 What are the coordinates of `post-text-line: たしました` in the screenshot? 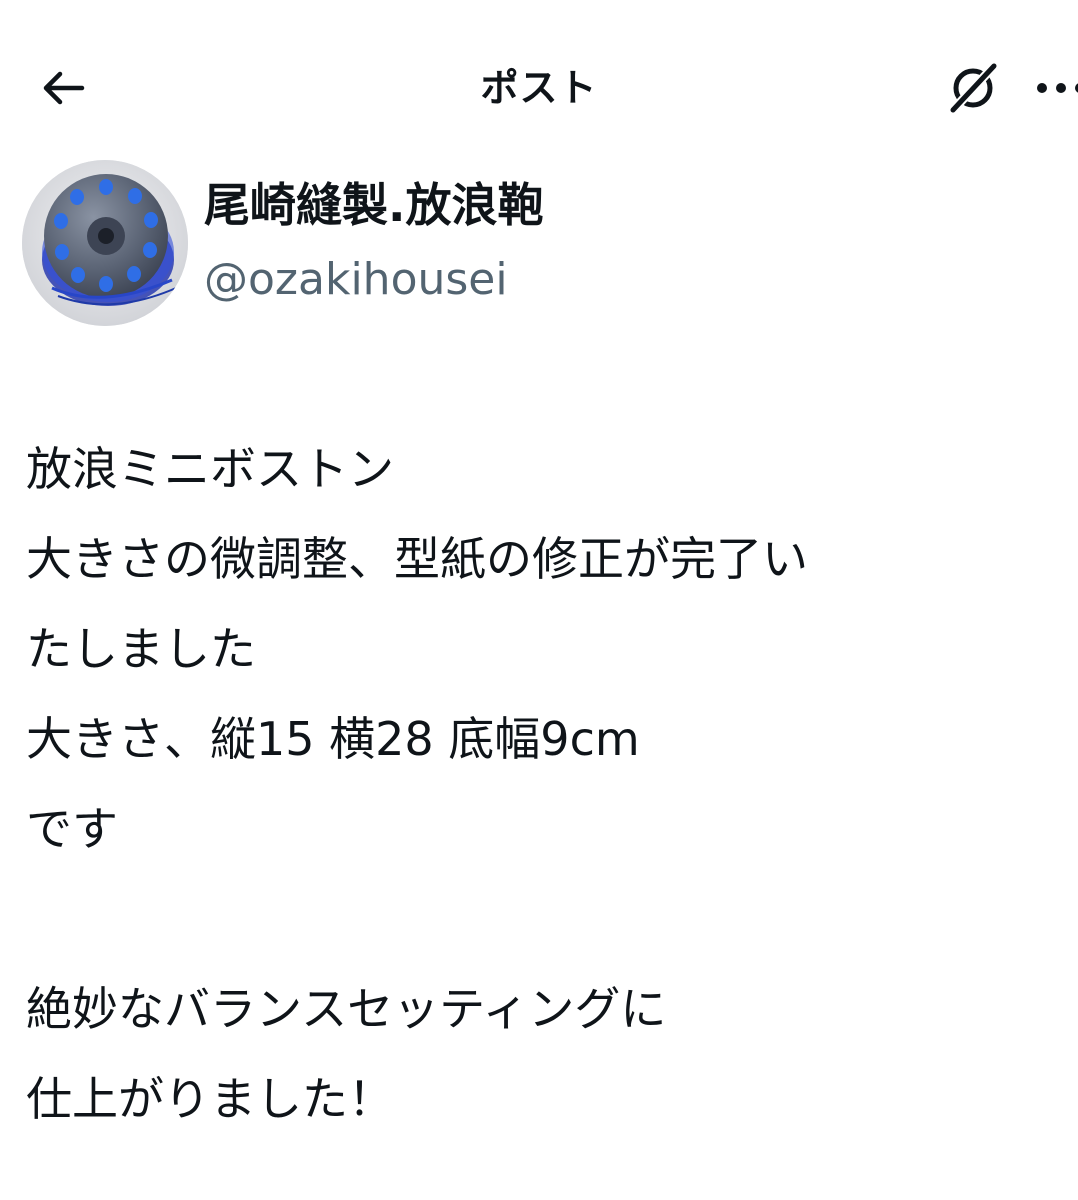 It's located at (141, 649).